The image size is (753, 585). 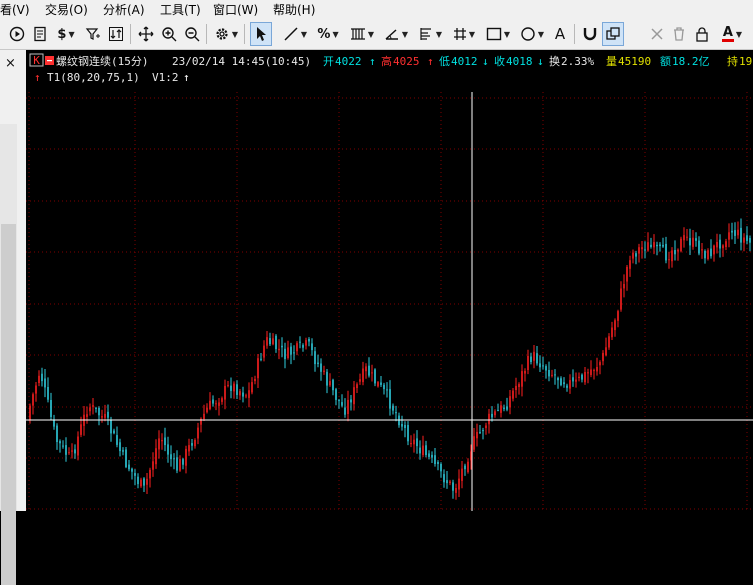 What do you see at coordinates (124, 9) in the screenshot?
I see `menu-analysis: 分析(A)` at bounding box center [124, 9].